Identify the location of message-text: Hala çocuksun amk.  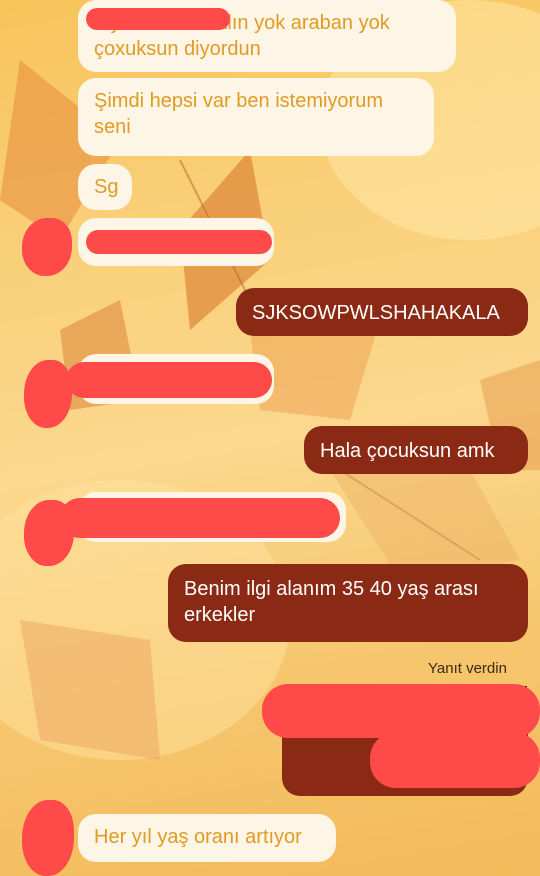
(407, 451).